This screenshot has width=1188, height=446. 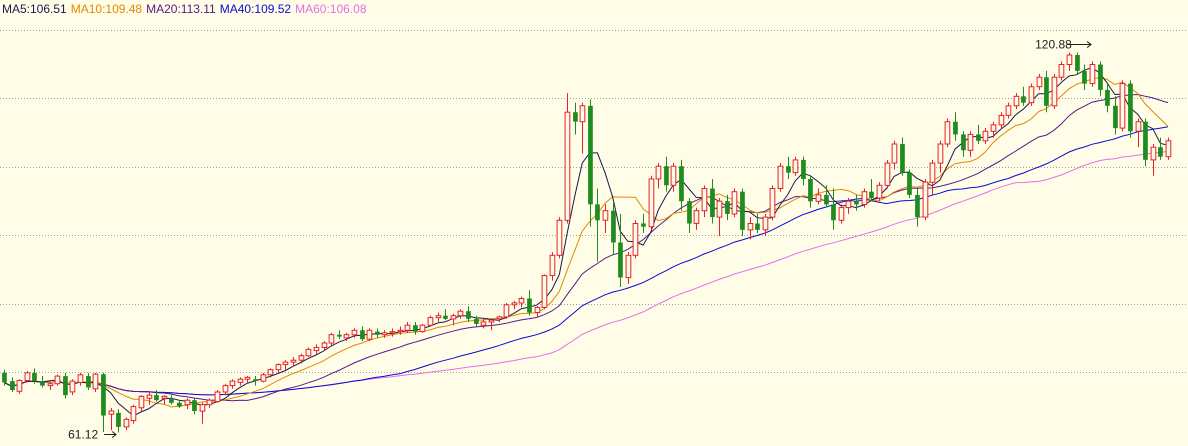 I want to click on legend-ma5: MA5:106.51, so click(x=34, y=9).